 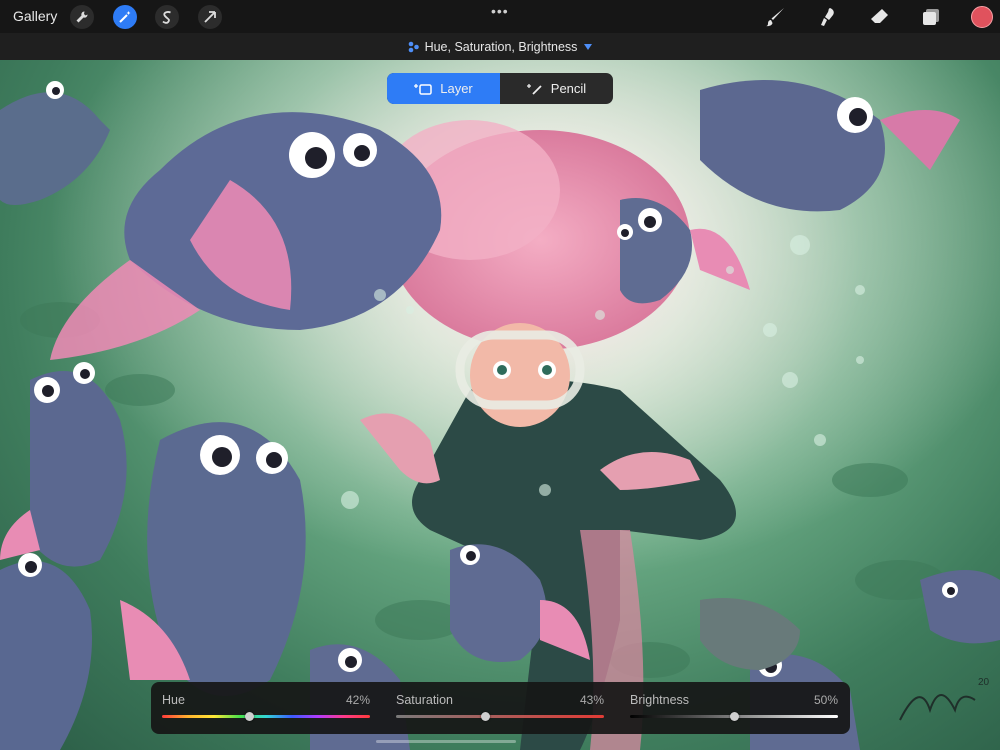 I want to click on svg-text: 20, so click(x=984, y=682).